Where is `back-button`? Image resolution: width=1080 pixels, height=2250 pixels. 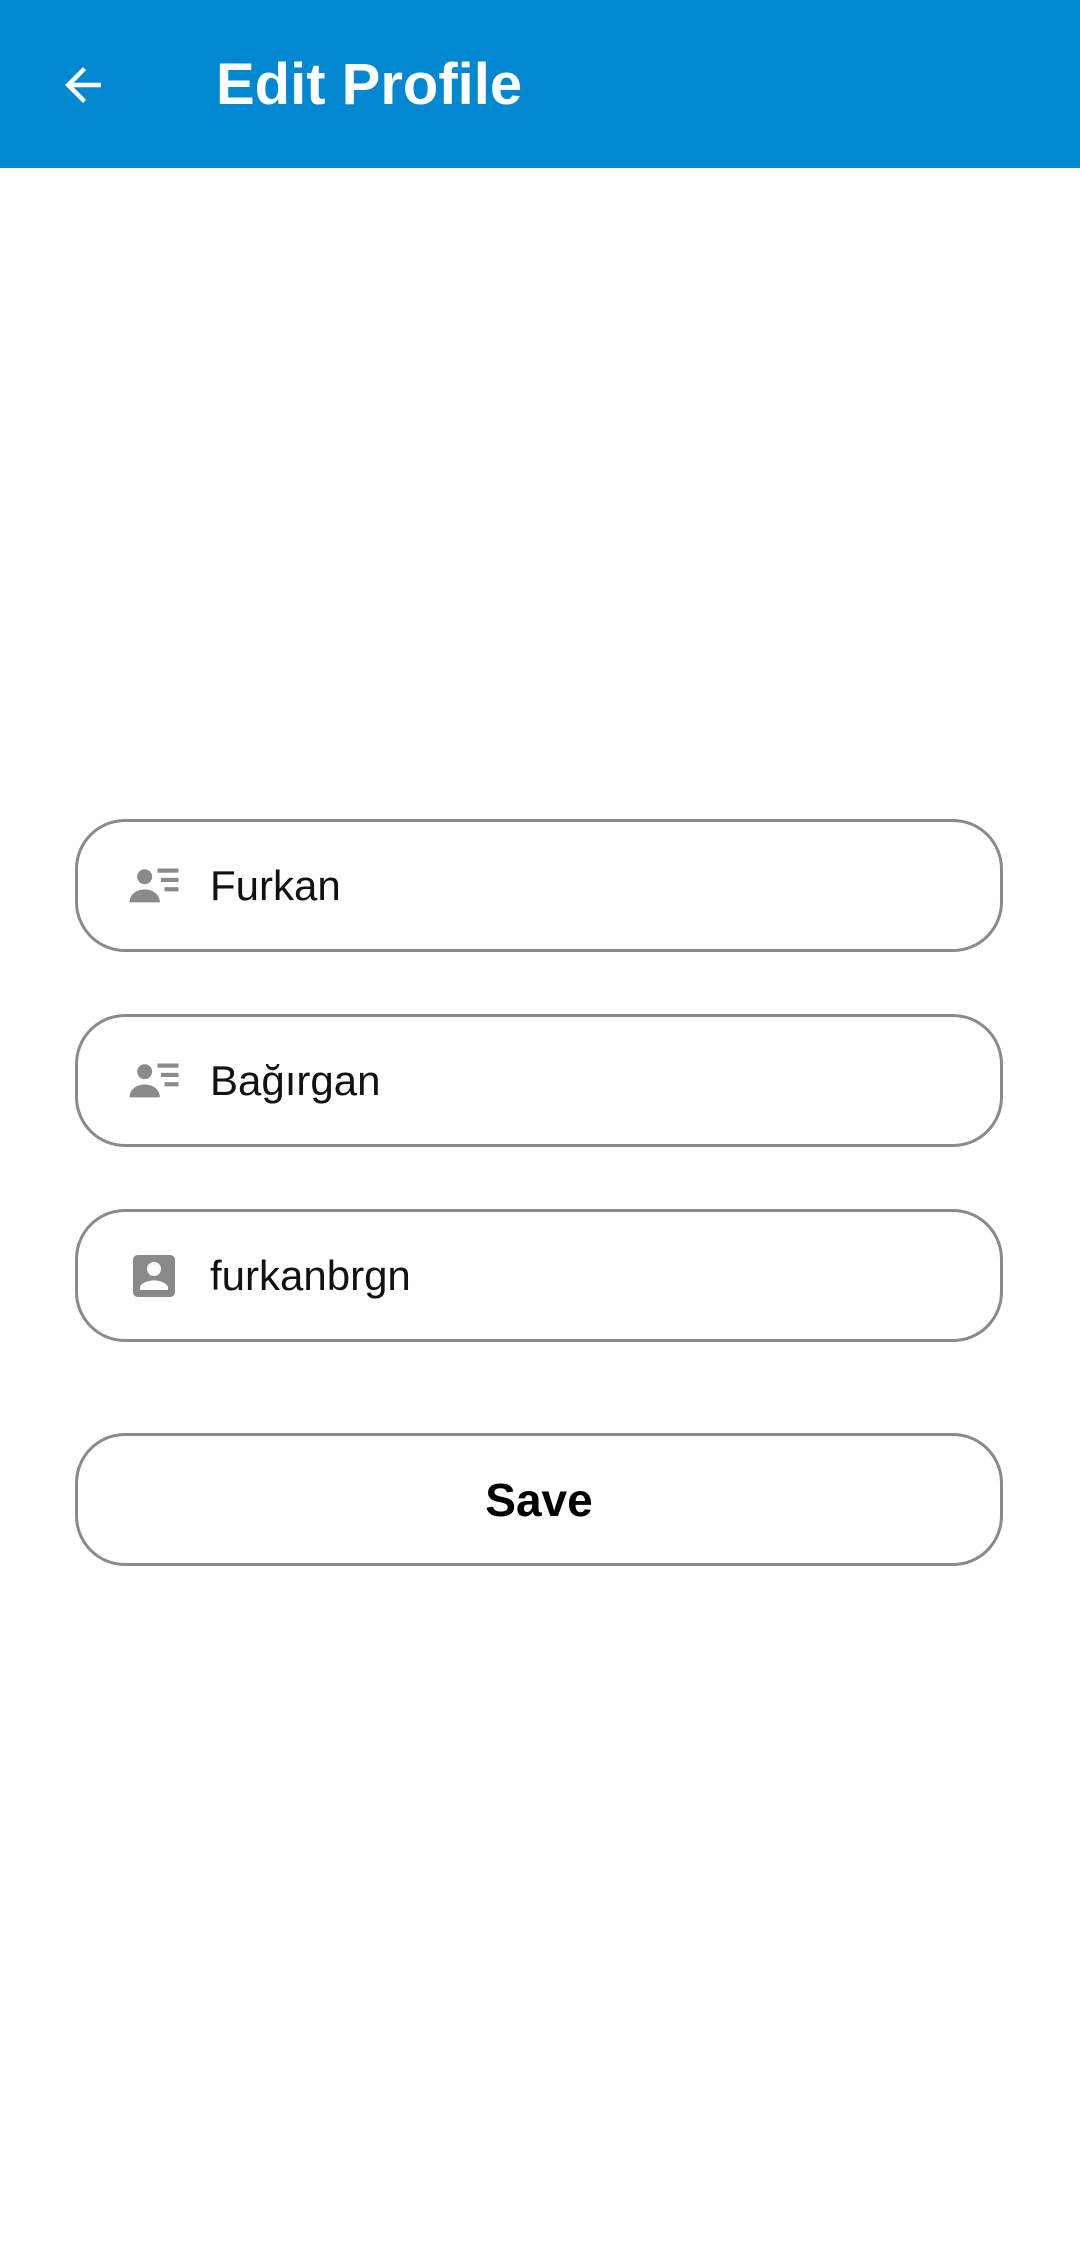
back-button is located at coordinates (83, 85).